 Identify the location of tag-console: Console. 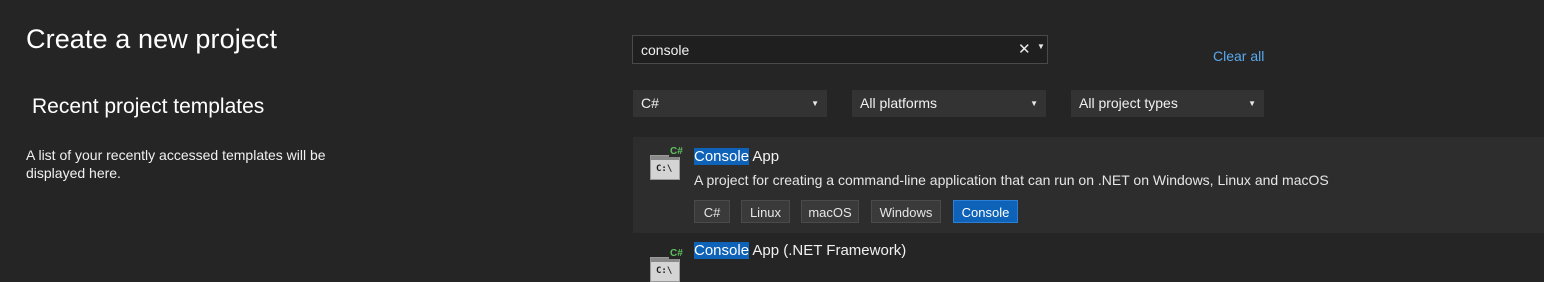
(985, 211).